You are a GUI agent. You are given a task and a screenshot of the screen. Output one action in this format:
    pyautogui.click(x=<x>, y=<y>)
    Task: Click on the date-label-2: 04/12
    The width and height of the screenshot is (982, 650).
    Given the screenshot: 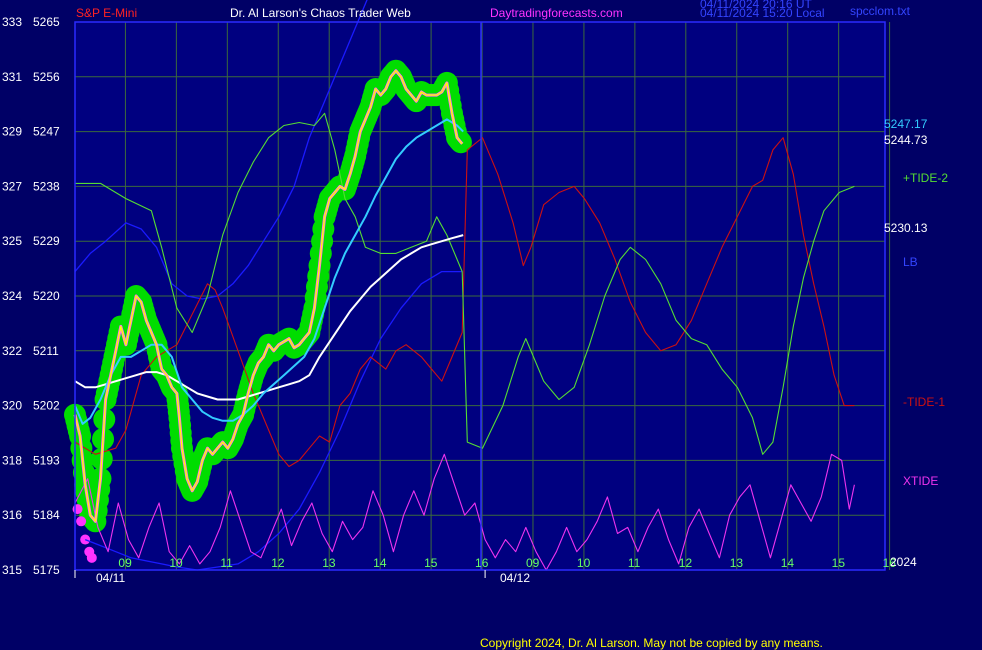 What is the action you would take?
    pyautogui.click(x=515, y=578)
    